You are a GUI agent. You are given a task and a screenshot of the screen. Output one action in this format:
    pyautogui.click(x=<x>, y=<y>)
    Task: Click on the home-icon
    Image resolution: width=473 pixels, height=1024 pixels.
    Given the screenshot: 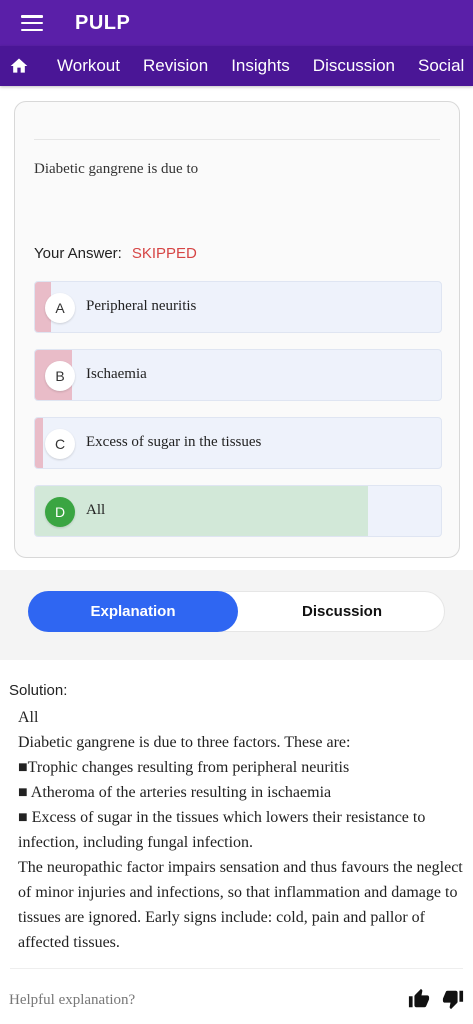 What is the action you would take?
    pyautogui.click(x=19, y=66)
    